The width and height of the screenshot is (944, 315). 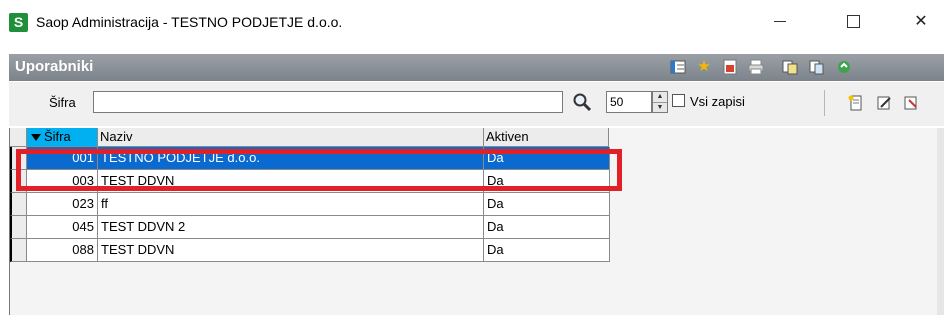 What do you see at coordinates (678, 100) in the screenshot?
I see `show-all-checkbox` at bounding box center [678, 100].